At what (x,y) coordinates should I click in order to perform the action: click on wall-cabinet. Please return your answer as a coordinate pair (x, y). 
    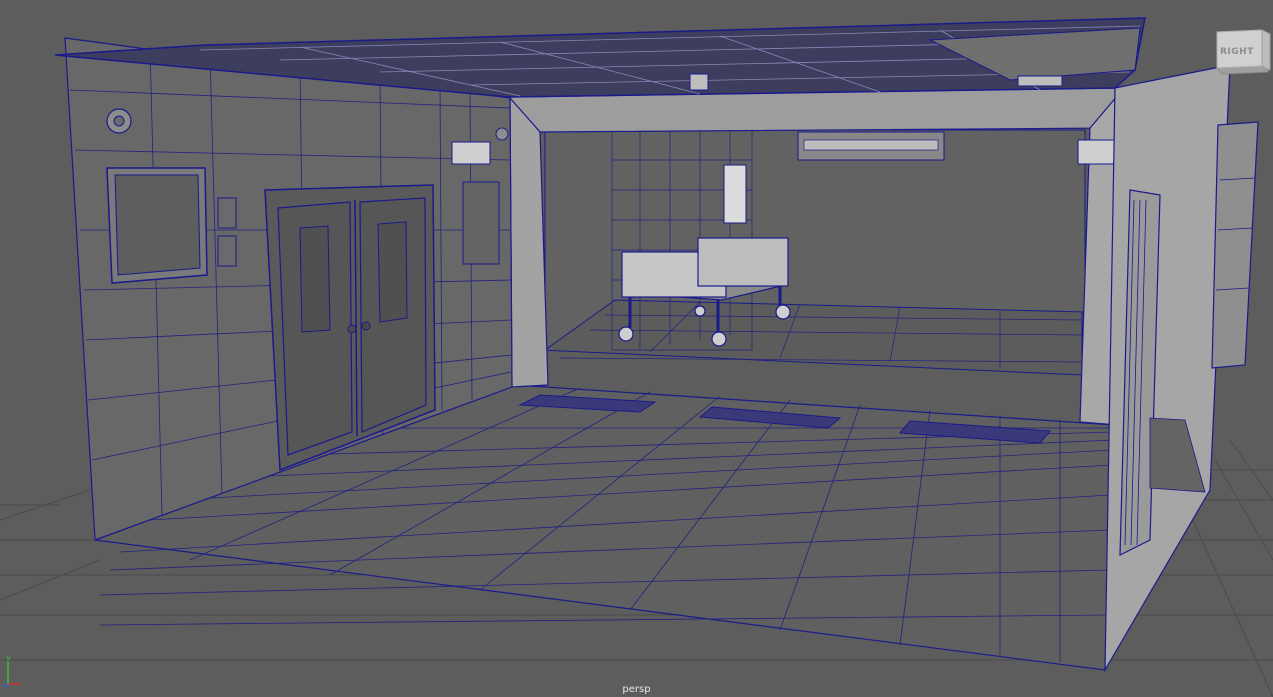
    Looking at the image, I should click on (481, 223).